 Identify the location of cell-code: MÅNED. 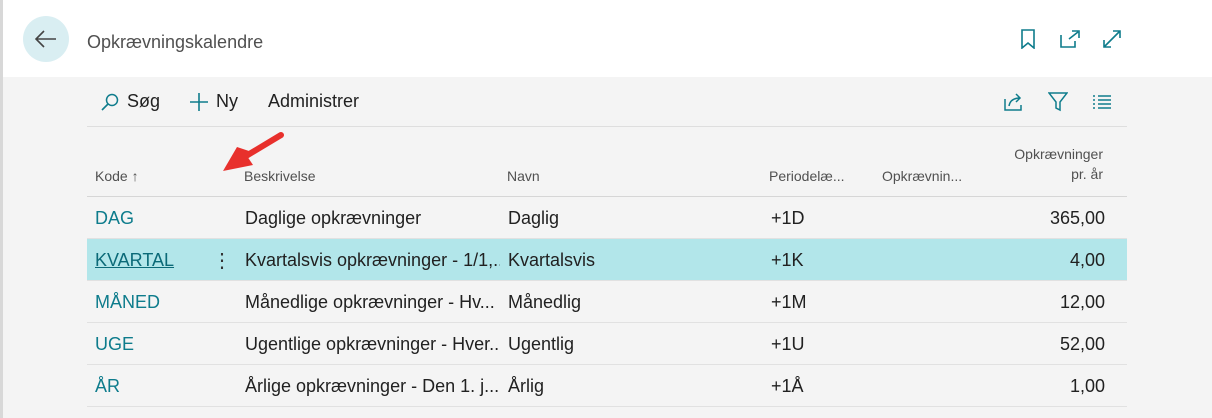
(150, 302).